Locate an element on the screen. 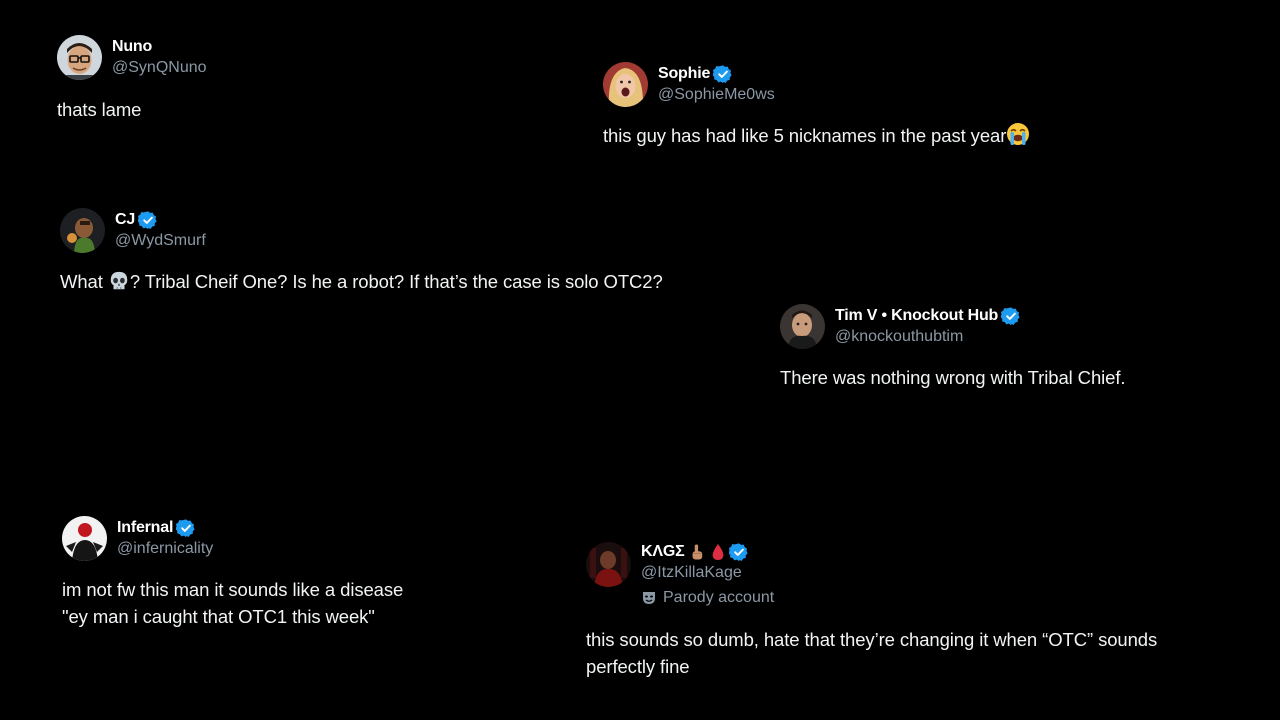 The image size is (1280, 720). avatar-red-white-icon is located at coordinates (84, 538).